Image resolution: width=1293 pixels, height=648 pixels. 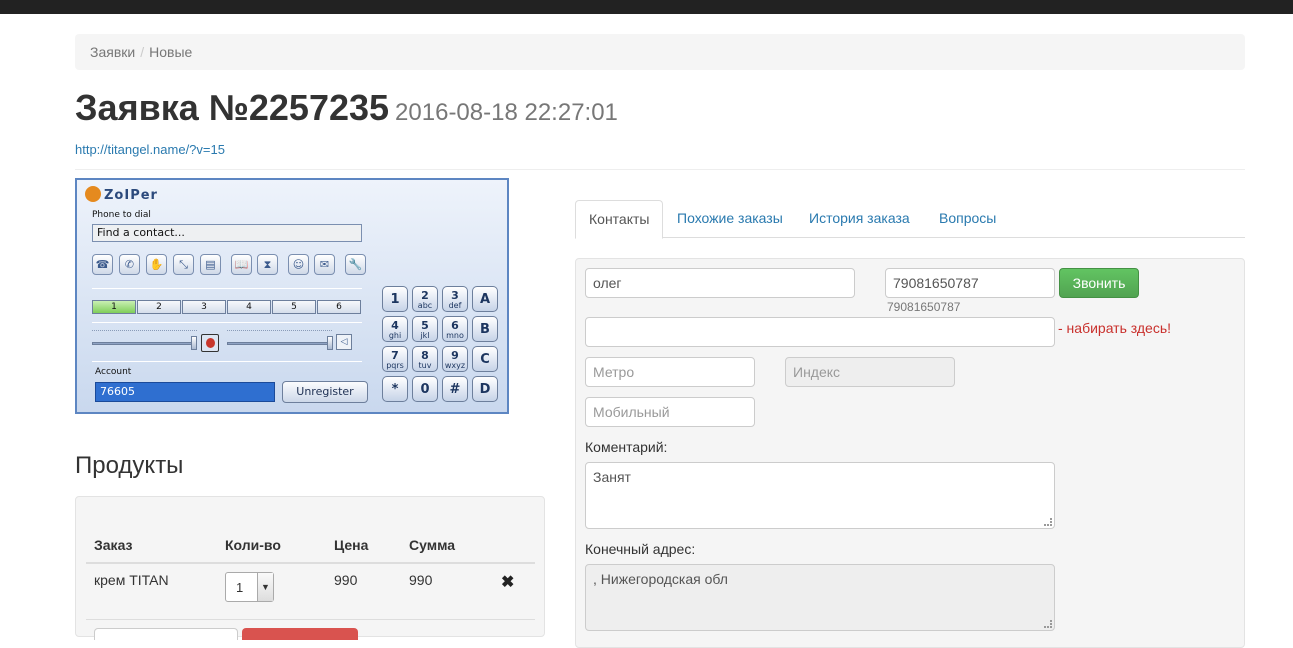 I want to click on resize-handle-icon, so click(x=1048, y=522).